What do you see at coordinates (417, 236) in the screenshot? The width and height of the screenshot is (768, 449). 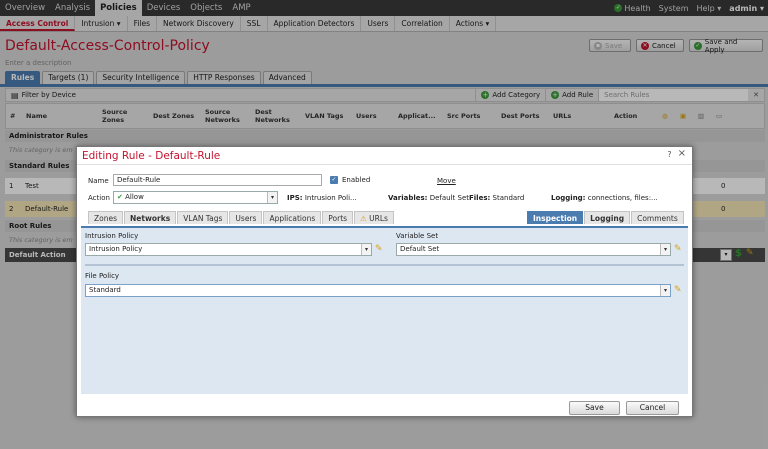 I see `variable-set-label: Variable Set` at bounding box center [417, 236].